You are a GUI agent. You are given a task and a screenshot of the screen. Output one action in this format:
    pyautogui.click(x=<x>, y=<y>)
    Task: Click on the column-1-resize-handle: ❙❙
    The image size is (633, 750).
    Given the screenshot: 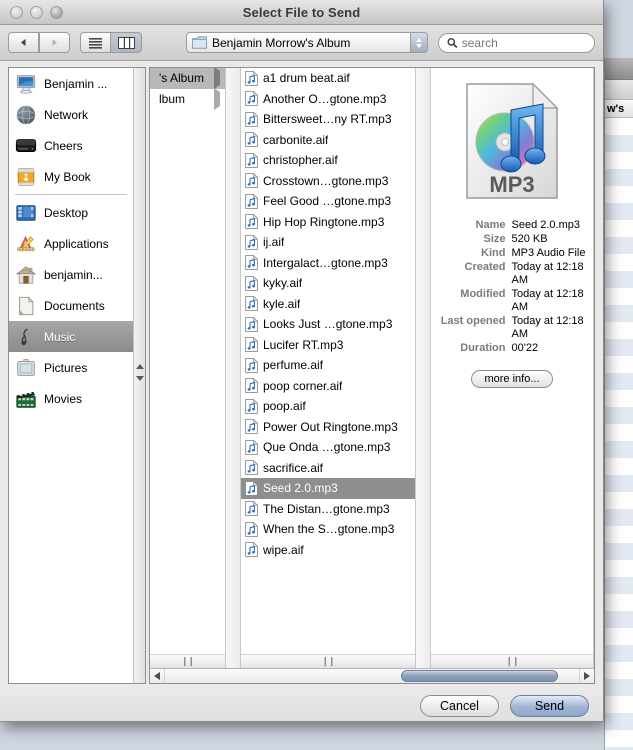 What is the action you would take?
    pyautogui.click(x=187, y=661)
    